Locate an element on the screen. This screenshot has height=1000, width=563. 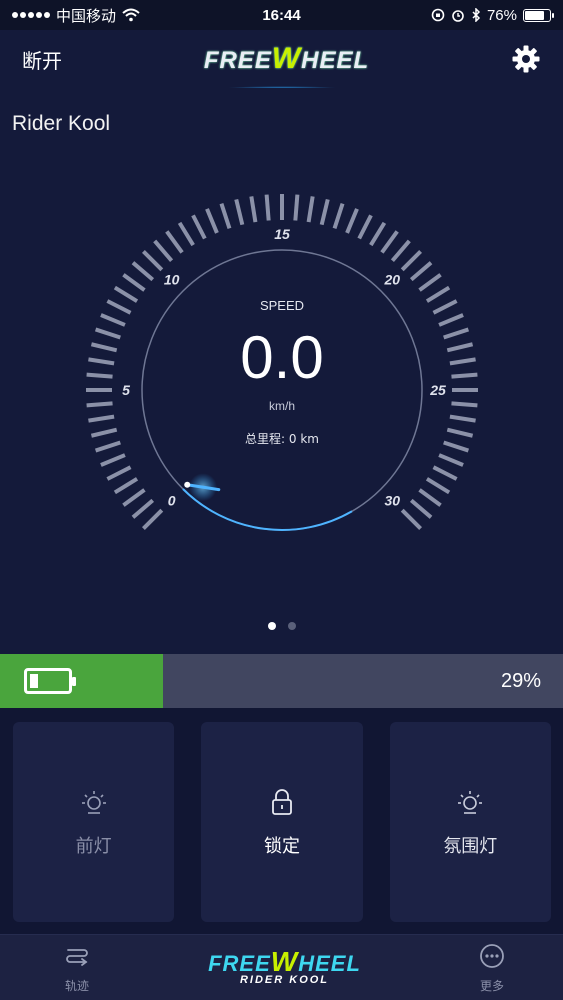
more-icon is located at coordinates (492, 956).